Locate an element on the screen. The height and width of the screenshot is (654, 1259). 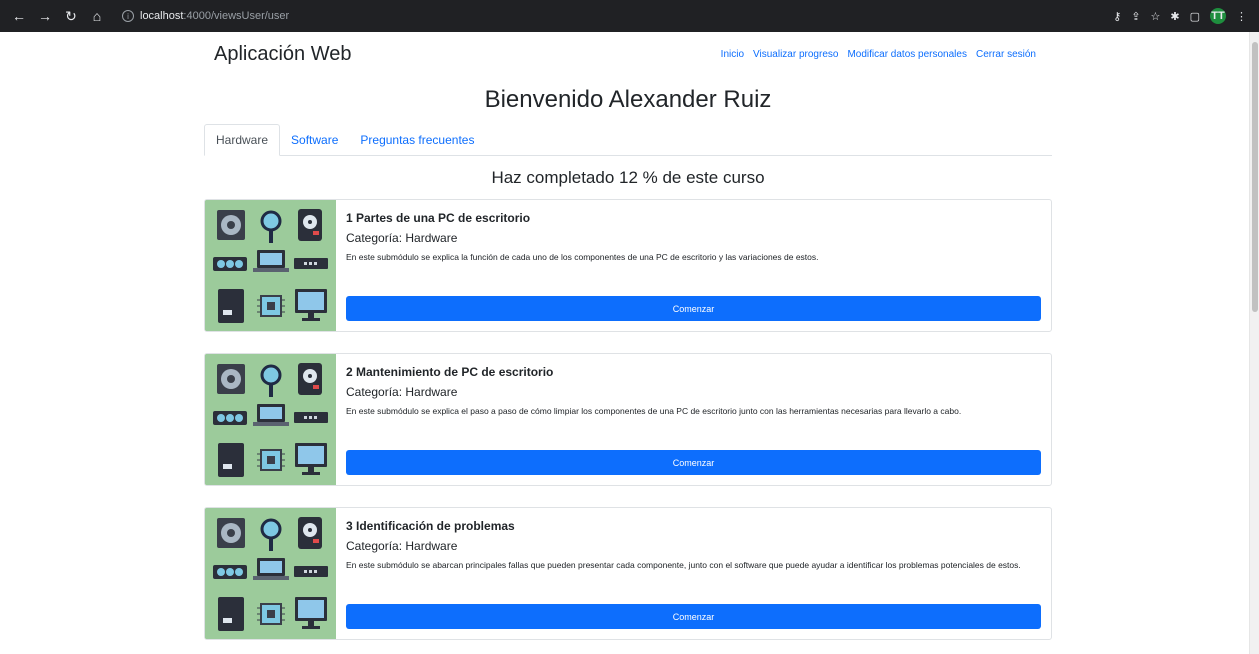
url-path: :4000/viewsUser/user is located at coordinates (236, 16).